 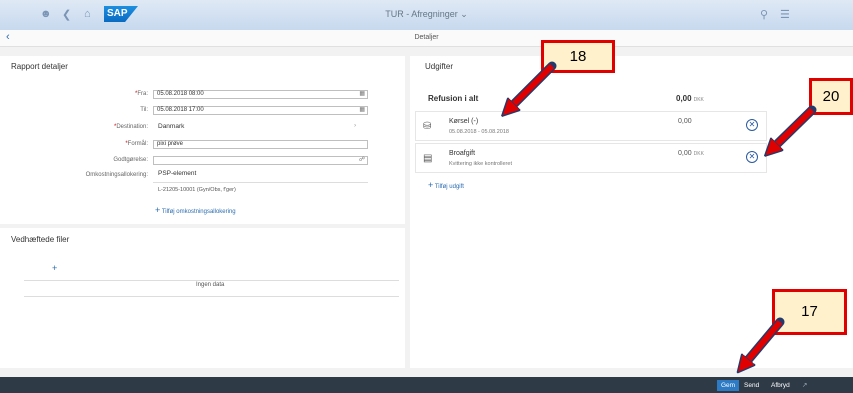 What do you see at coordinates (763, 343) in the screenshot?
I see `arrow-17-fill` at bounding box center [763, 343].